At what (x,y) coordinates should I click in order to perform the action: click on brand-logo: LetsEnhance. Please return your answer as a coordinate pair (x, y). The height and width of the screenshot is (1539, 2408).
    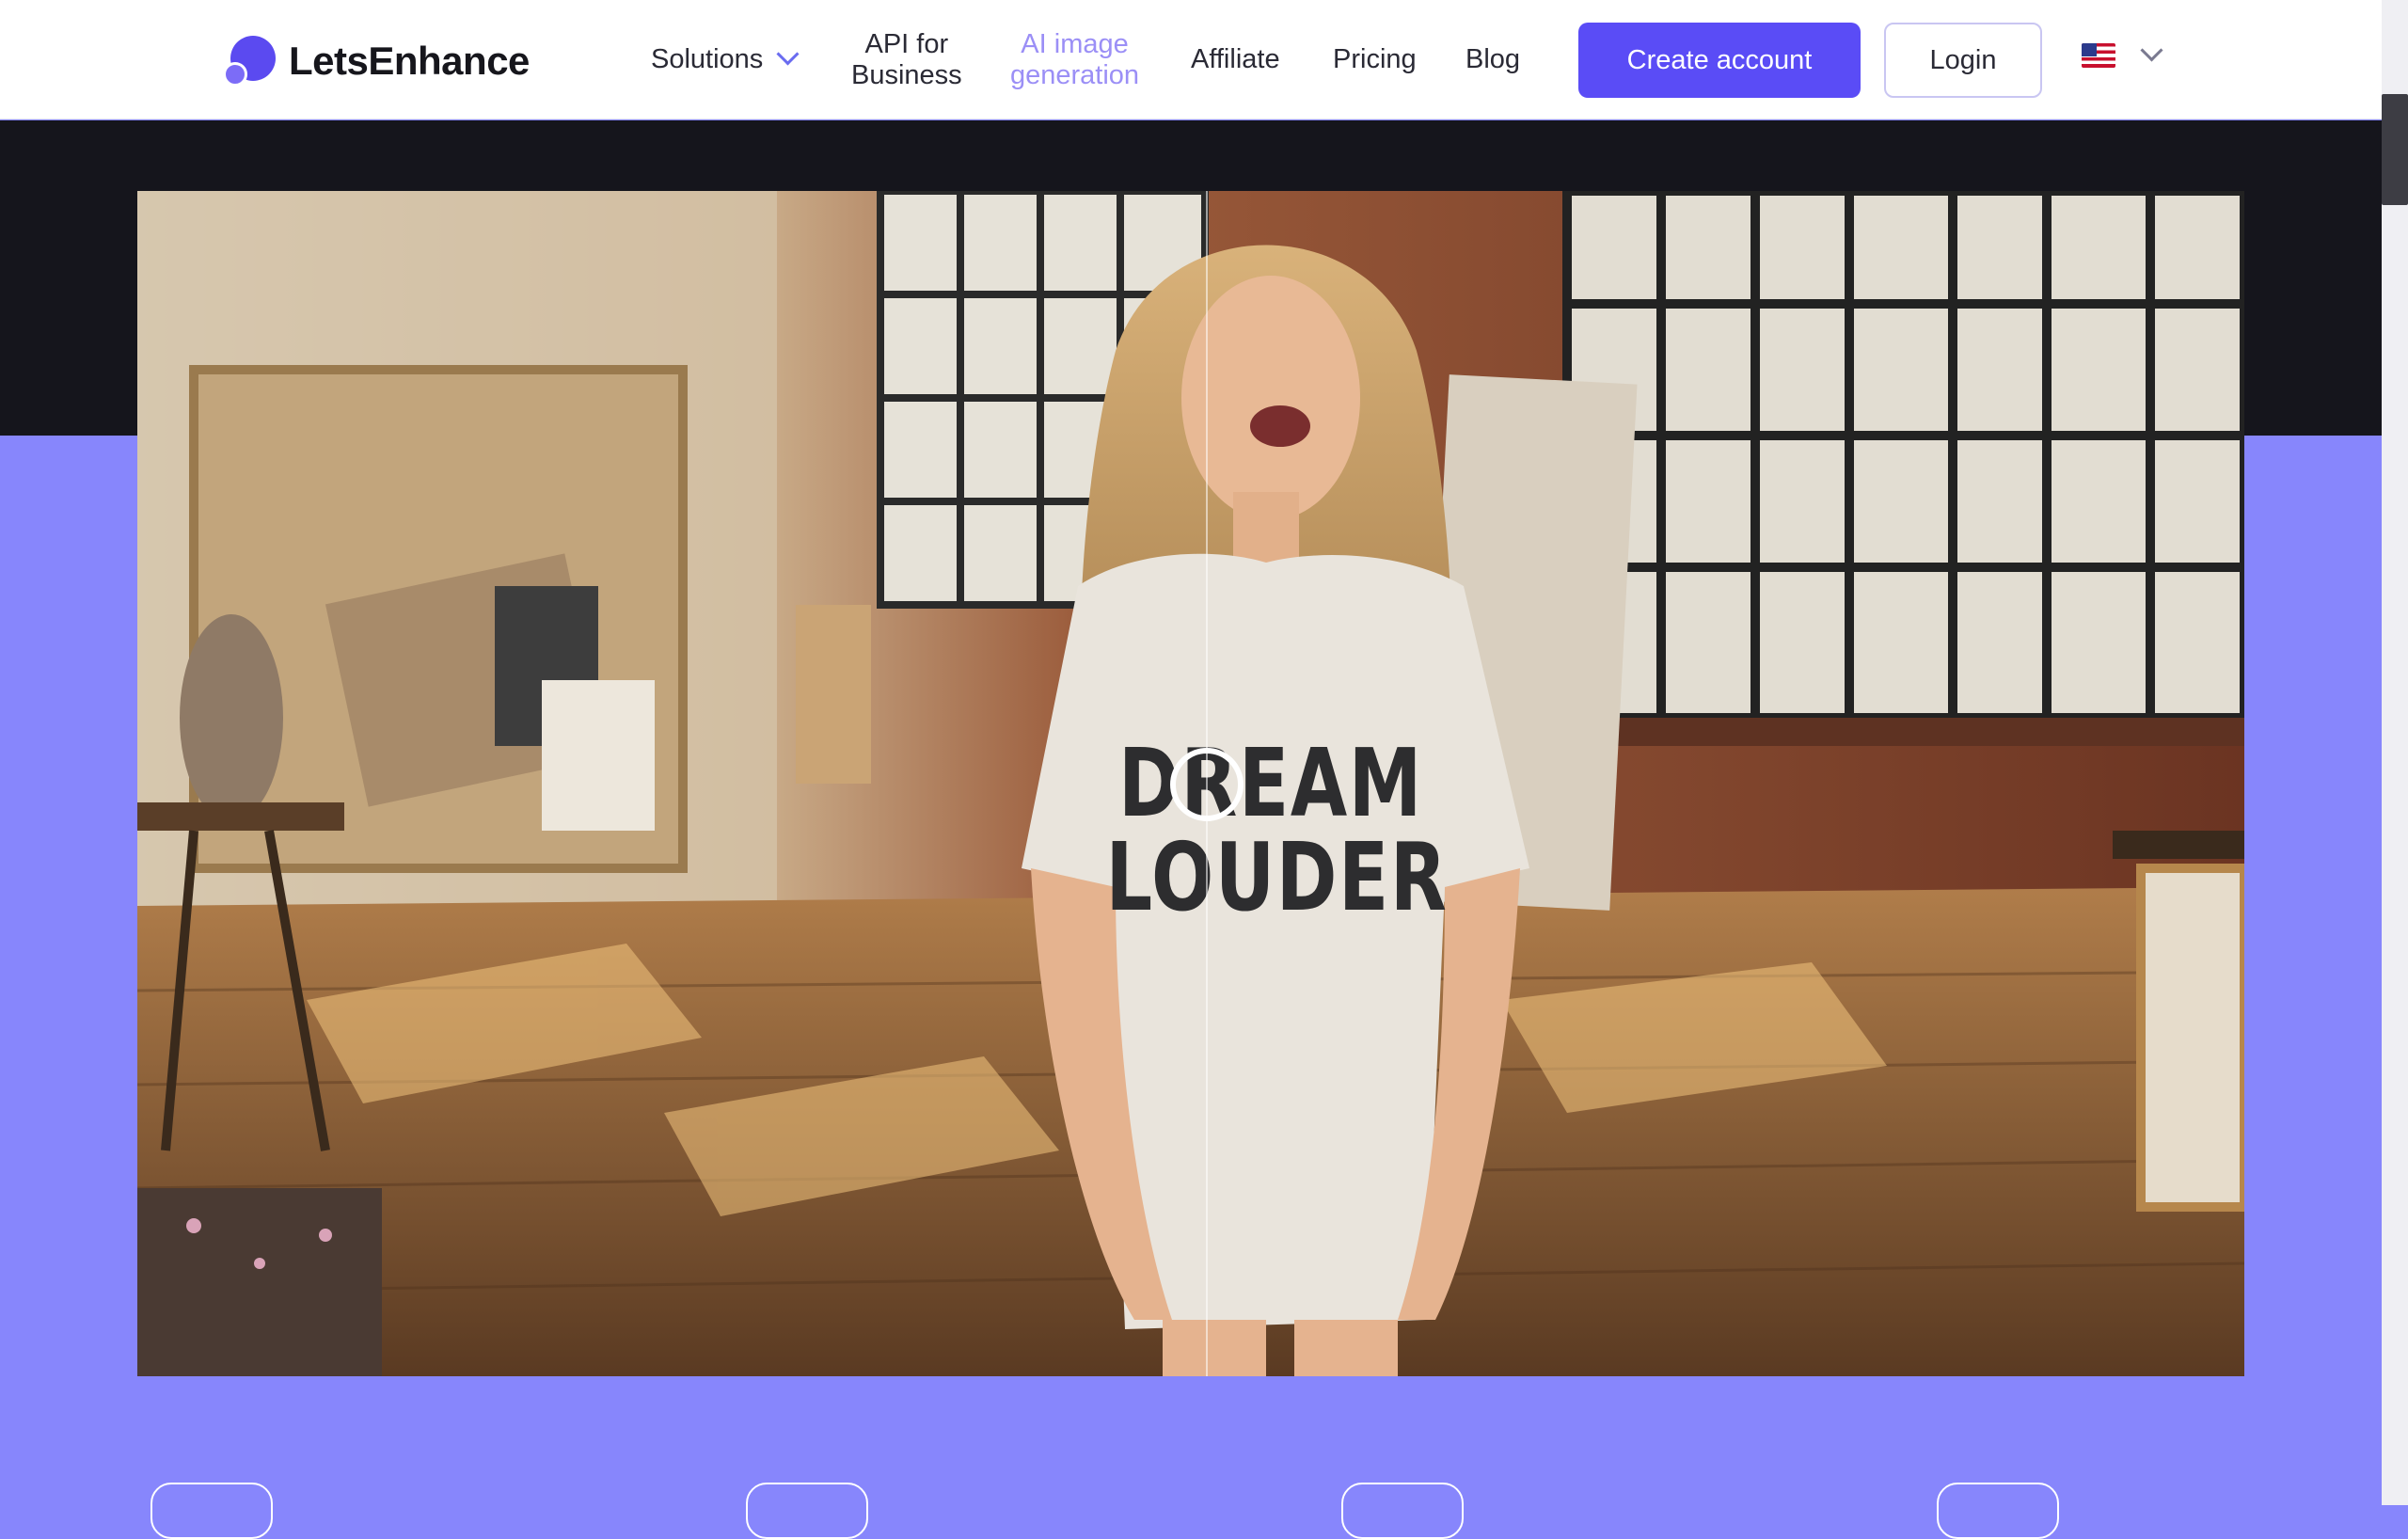
    Looking at the image, I should click on (377, 61).